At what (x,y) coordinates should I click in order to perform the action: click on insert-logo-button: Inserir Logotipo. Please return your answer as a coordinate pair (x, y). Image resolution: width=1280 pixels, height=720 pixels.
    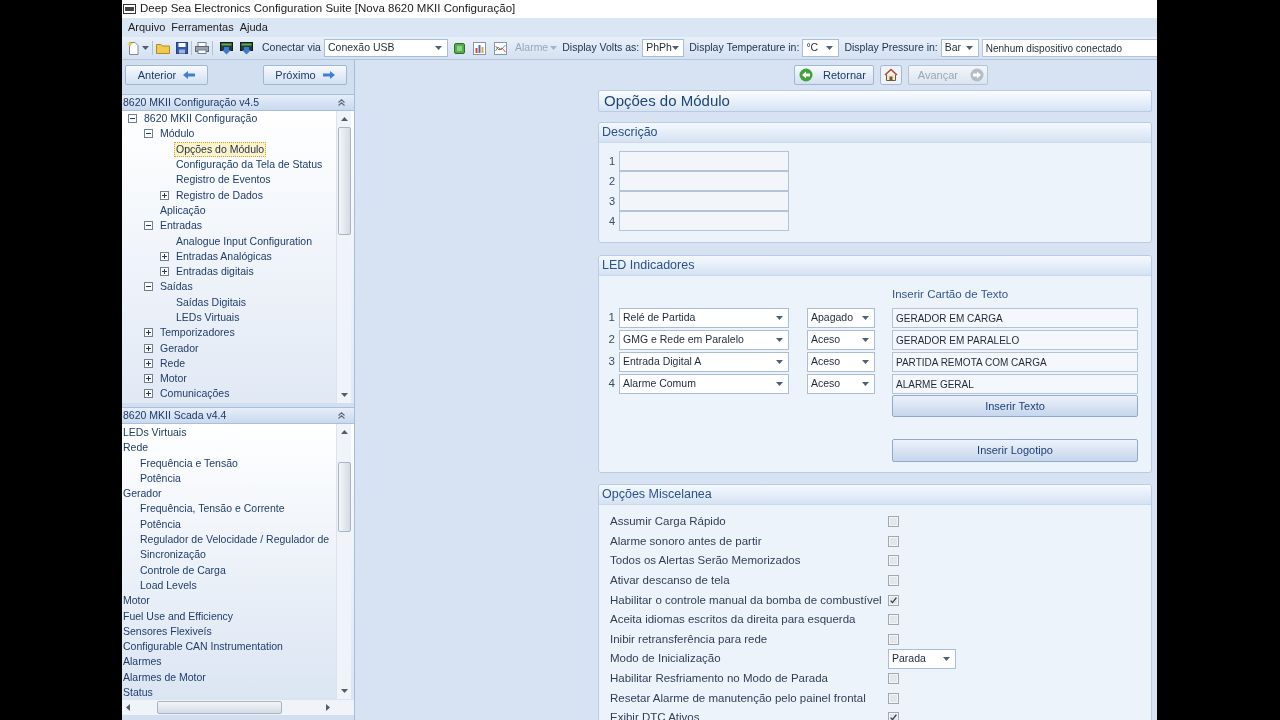
    Looking at the image, I should click on (1015, 450).